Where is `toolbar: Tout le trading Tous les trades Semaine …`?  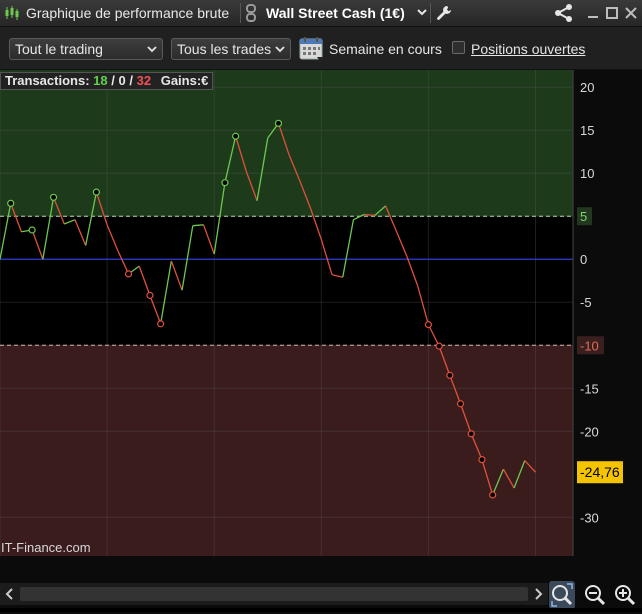 toolbar: Tout le trading Tous les trades Semaine … is located at coordinates (321, 48).